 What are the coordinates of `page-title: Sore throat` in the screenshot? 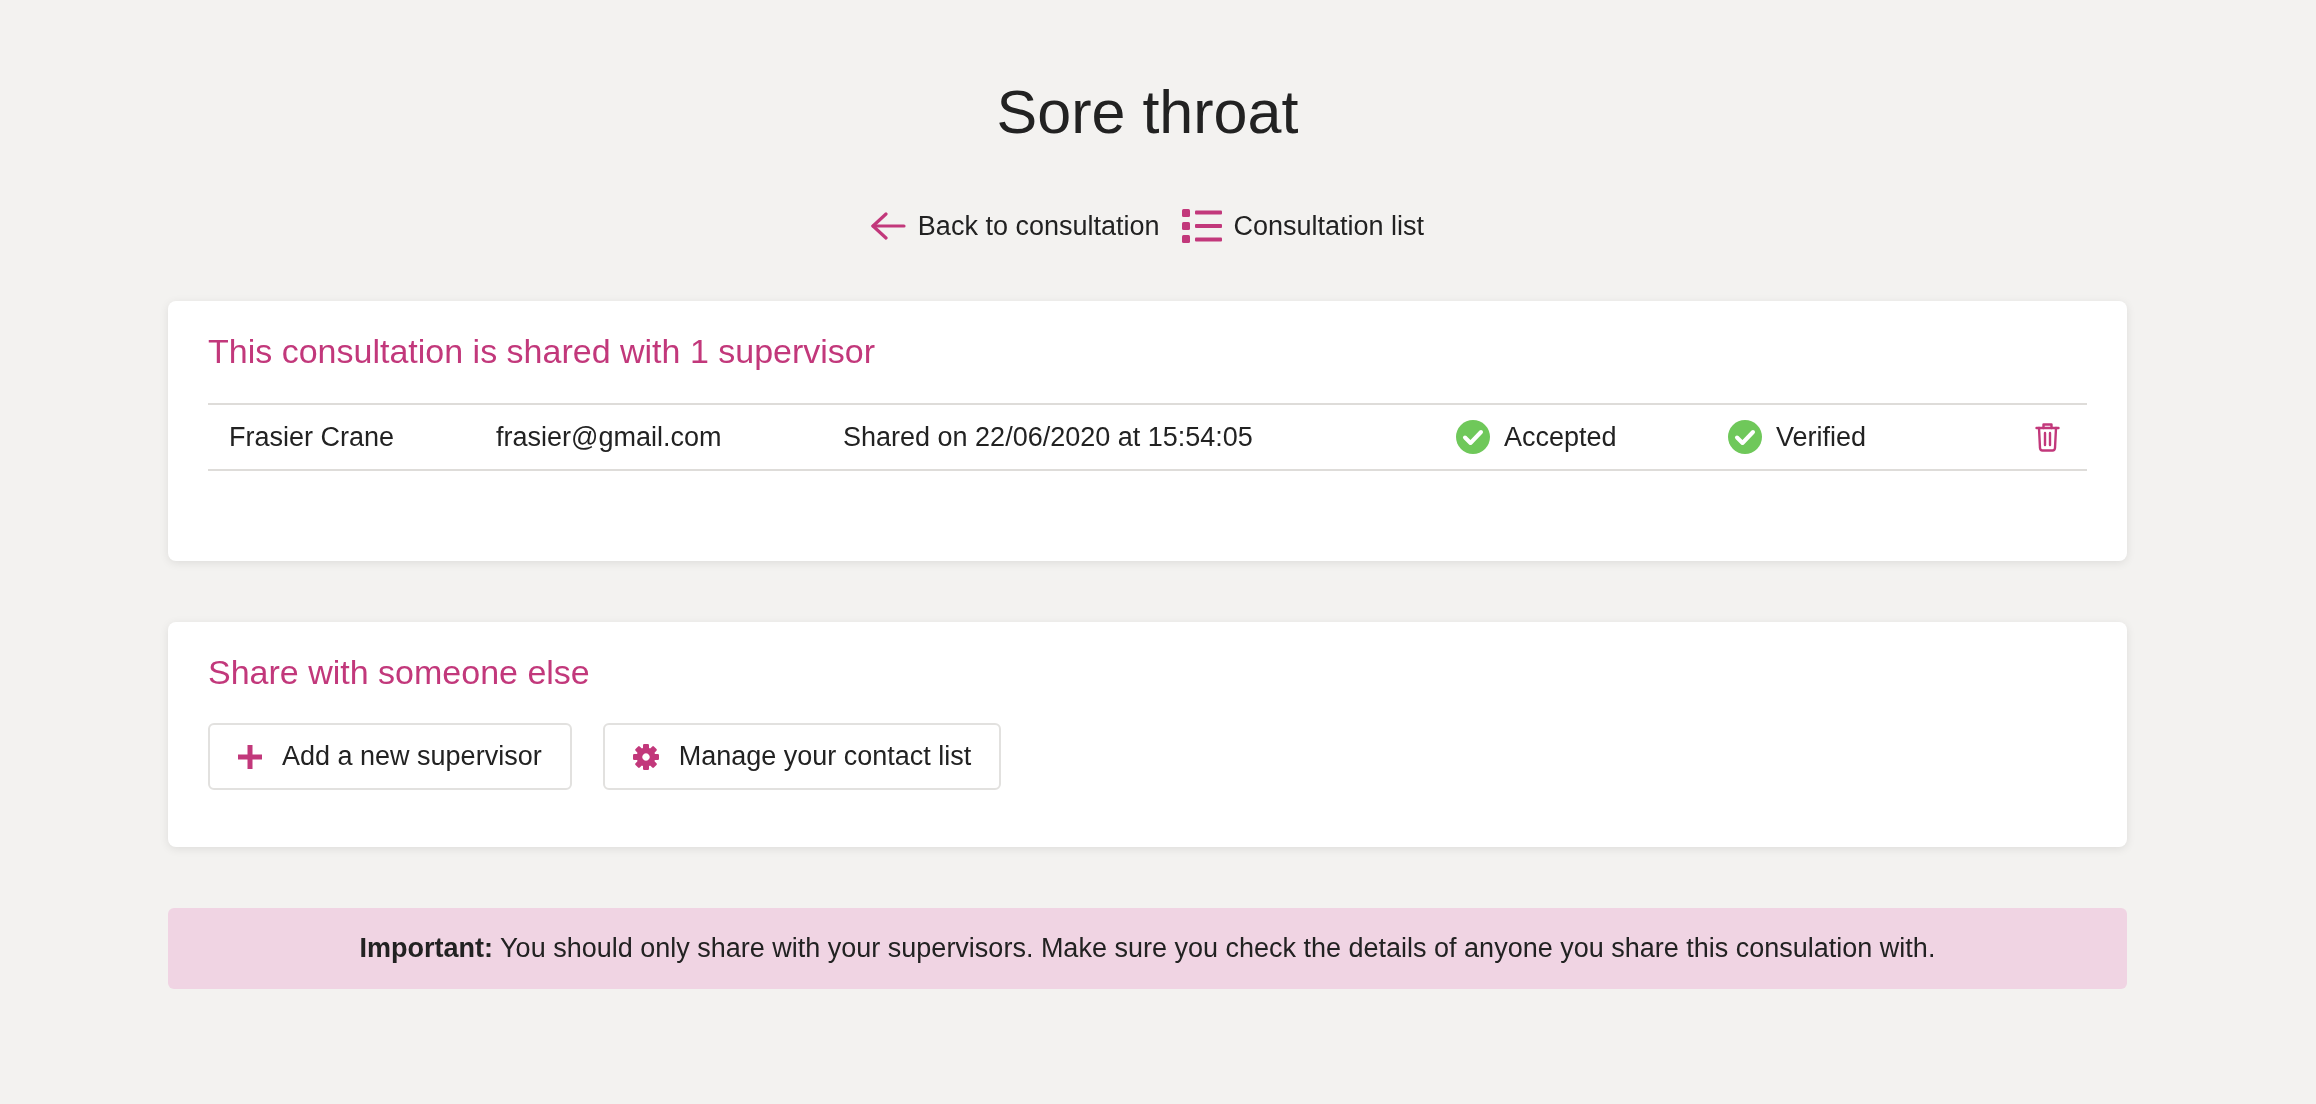 It's located at (1147, 112).